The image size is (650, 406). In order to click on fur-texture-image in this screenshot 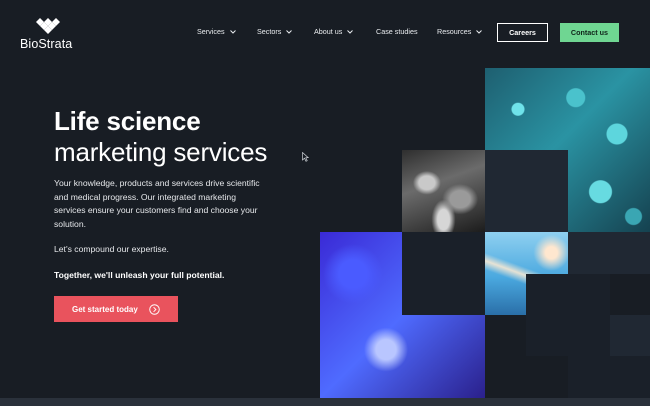, I will do `click(443, 191)`.